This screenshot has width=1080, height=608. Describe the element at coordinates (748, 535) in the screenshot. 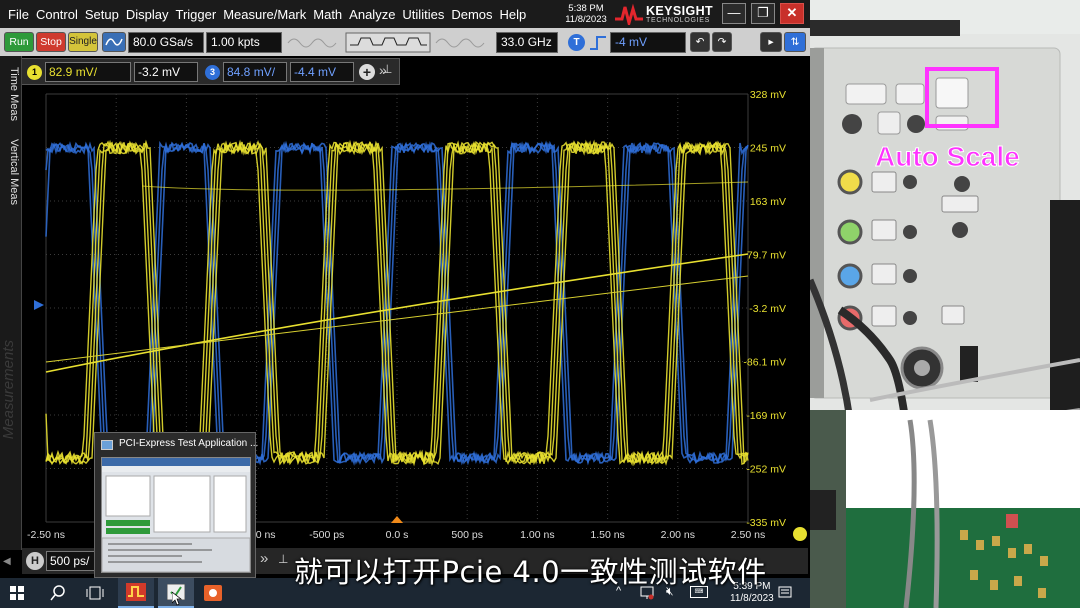

I see `x-axis-label: 2.50 ns` at that location.